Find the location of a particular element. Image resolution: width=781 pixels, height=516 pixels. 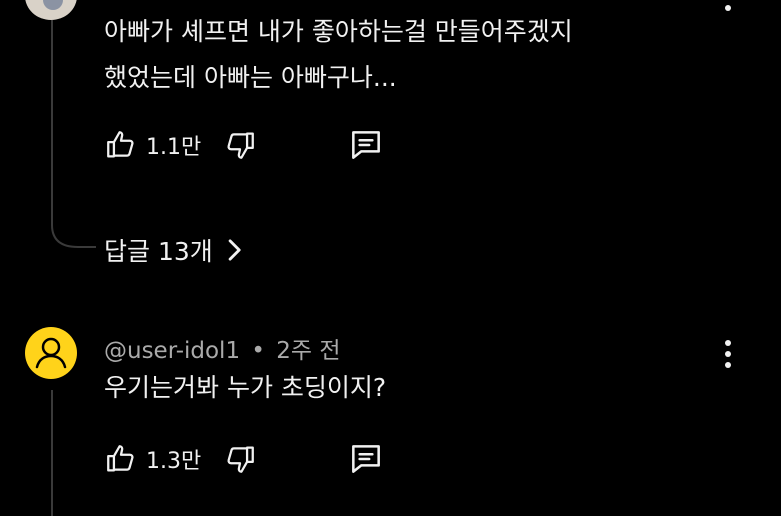

thread-connector is located at coordinates (73, 226).